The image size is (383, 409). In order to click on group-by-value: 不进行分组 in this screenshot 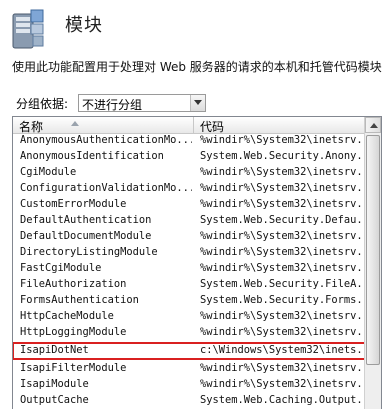, I will do `click(112, 105)`.